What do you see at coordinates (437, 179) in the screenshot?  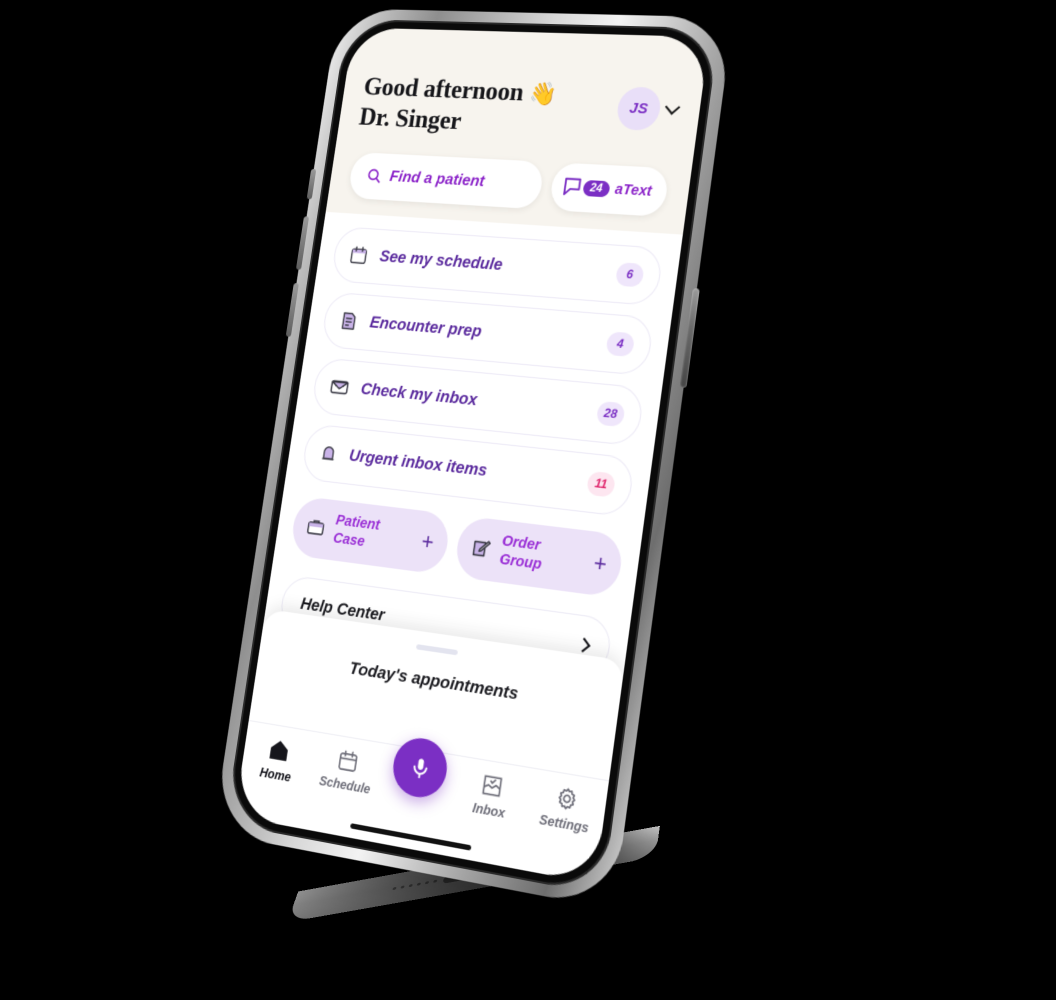 I see `search-placeholder: Find a patient` at bounding box center [437, 179].